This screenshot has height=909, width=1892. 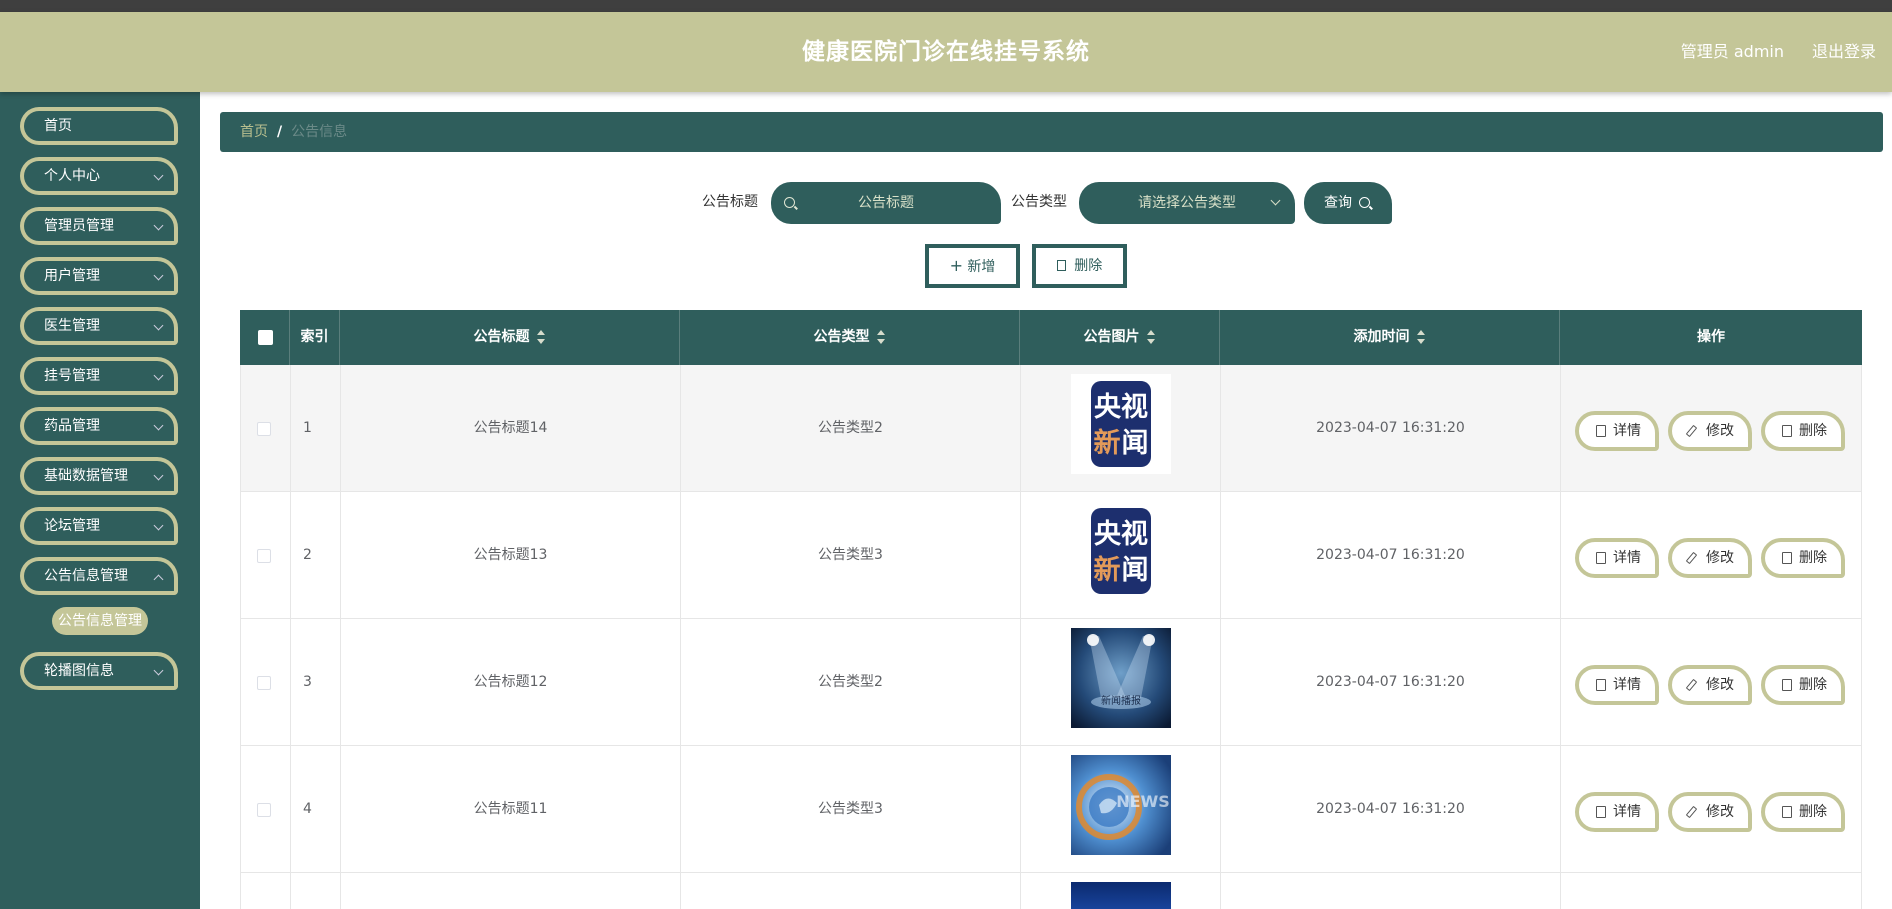 What do you see at coordinates (1844, 52) in the screenshot?
I see `logout-link: 退出登录` at bounding box center [1844, 52].